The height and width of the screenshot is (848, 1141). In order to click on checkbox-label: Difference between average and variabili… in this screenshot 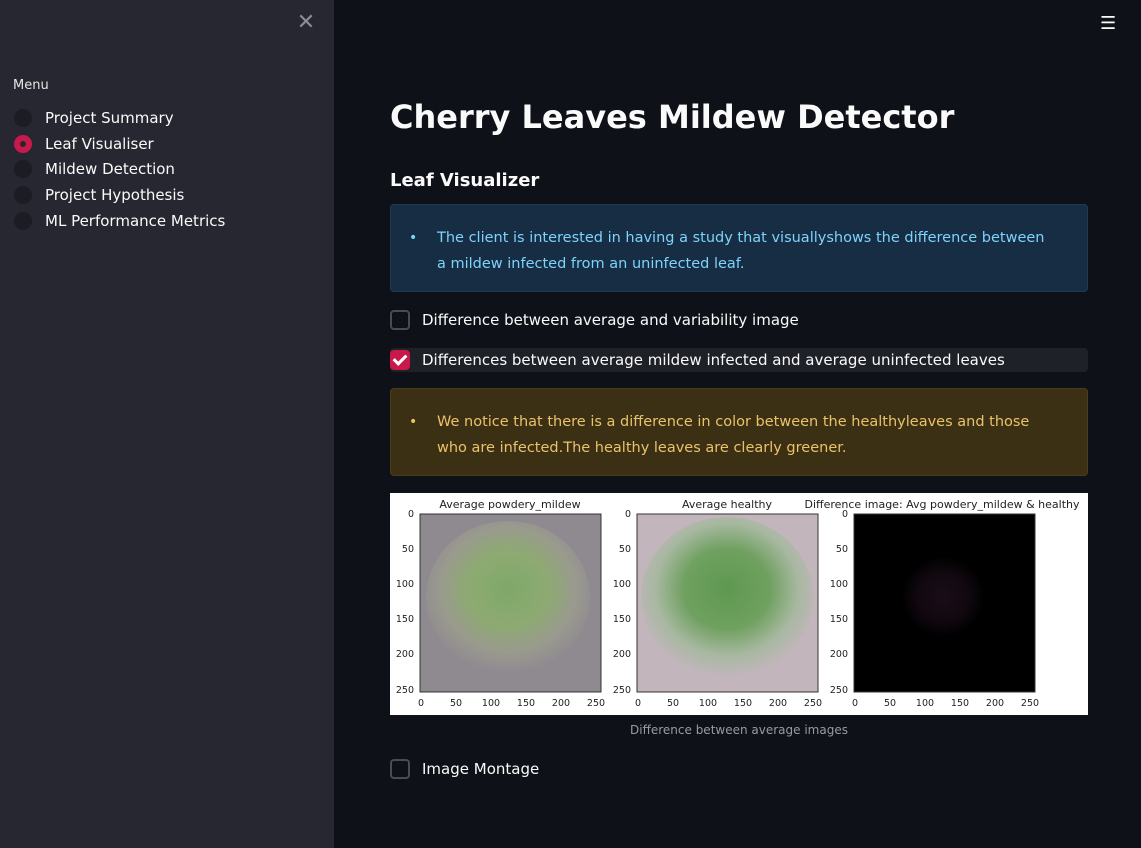, I will do `click(610, 320)`.